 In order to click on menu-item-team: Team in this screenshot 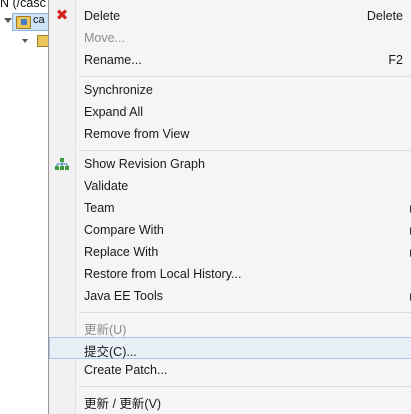, I will do `click(230, 208)`.